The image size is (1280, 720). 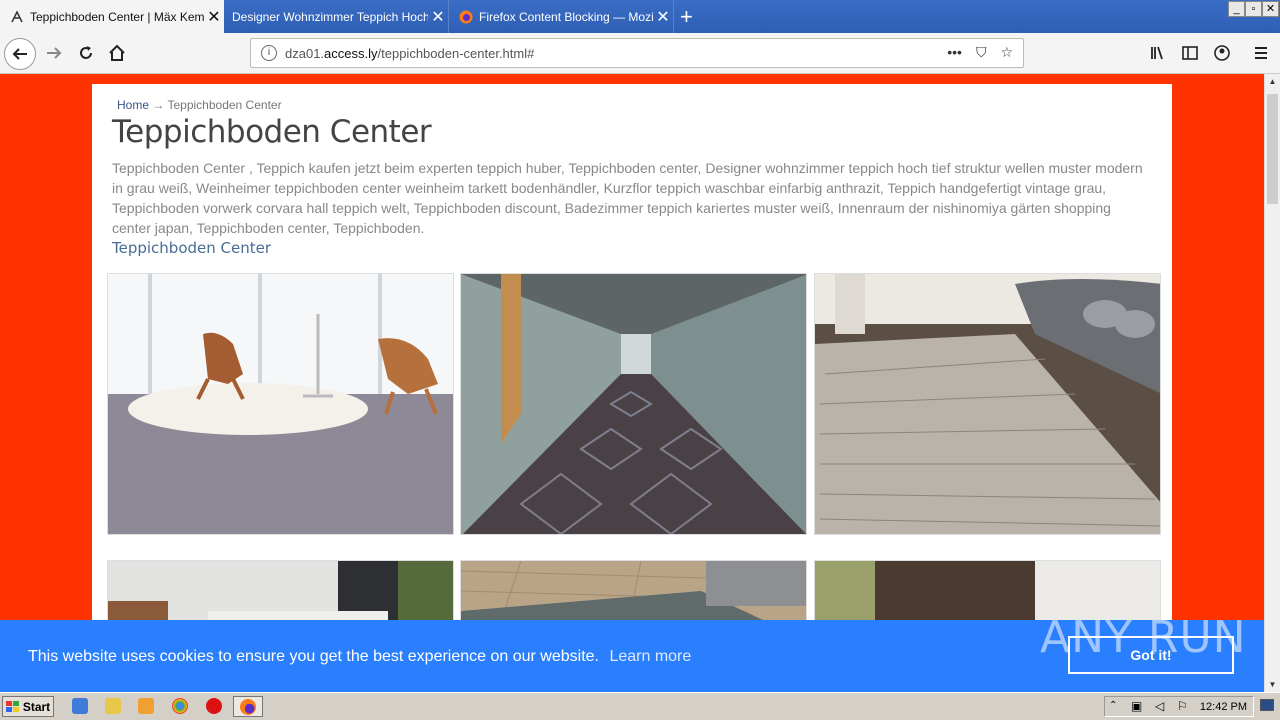 I want to click on tab-designer-wohnzimmer: Designer Wohnzimmer Teppich Hoch Tie ✕, so click(x=336, y=16).